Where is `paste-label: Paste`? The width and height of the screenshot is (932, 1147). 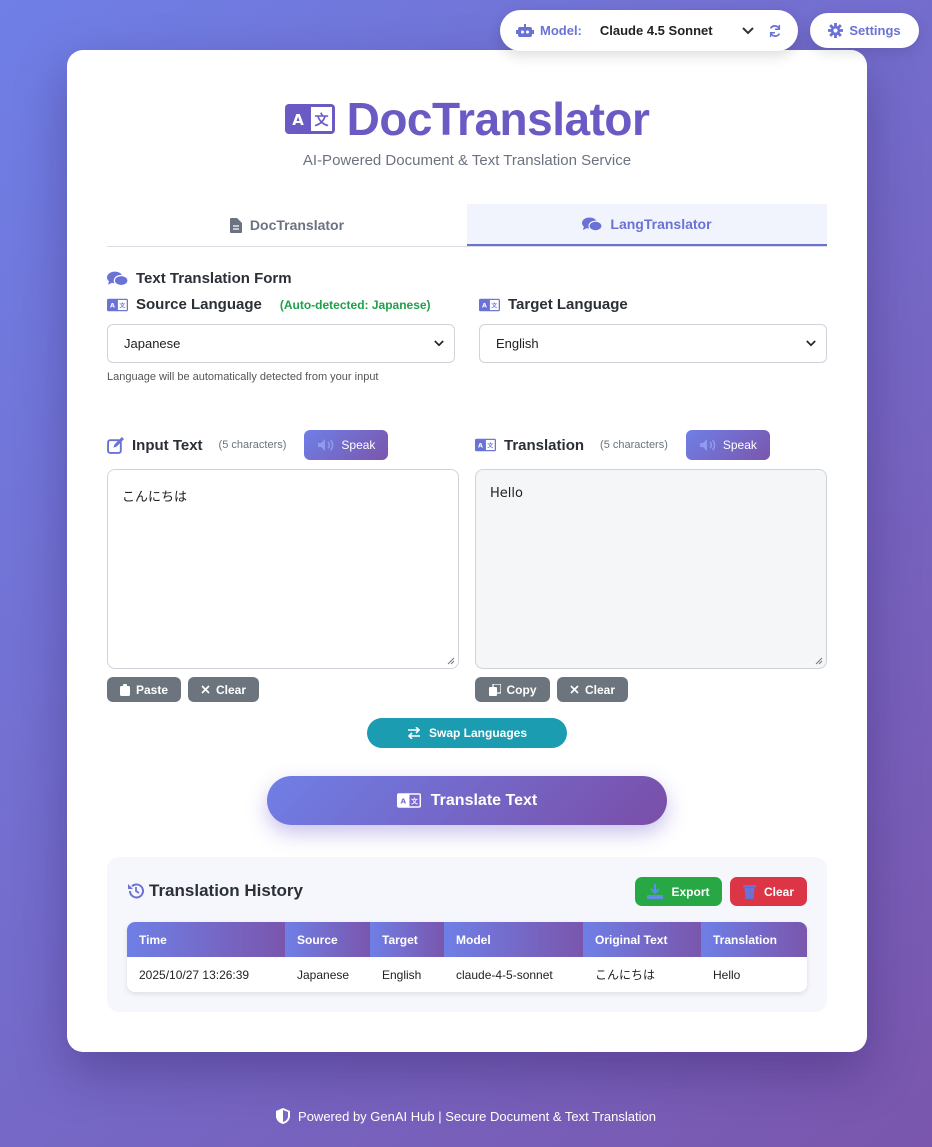 paste-label: Paste is located at coordinates (152, 689).